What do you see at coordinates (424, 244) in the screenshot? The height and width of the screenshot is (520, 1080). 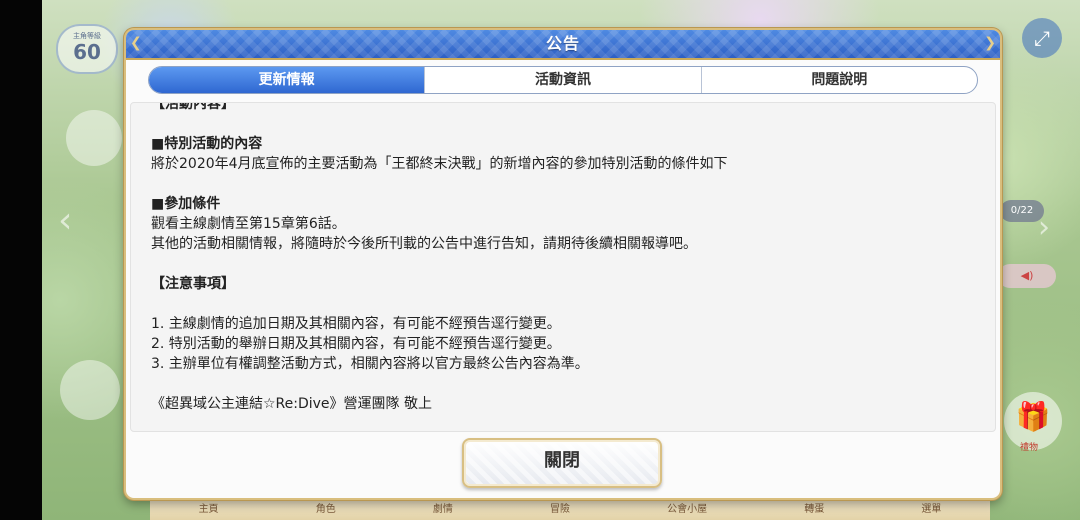 I see `section-text: 其他的活動相關情報，將隨時於今後所刊載的公告中進行告知，請期待後續相關報導吧。` at bounding box center [424, 244].